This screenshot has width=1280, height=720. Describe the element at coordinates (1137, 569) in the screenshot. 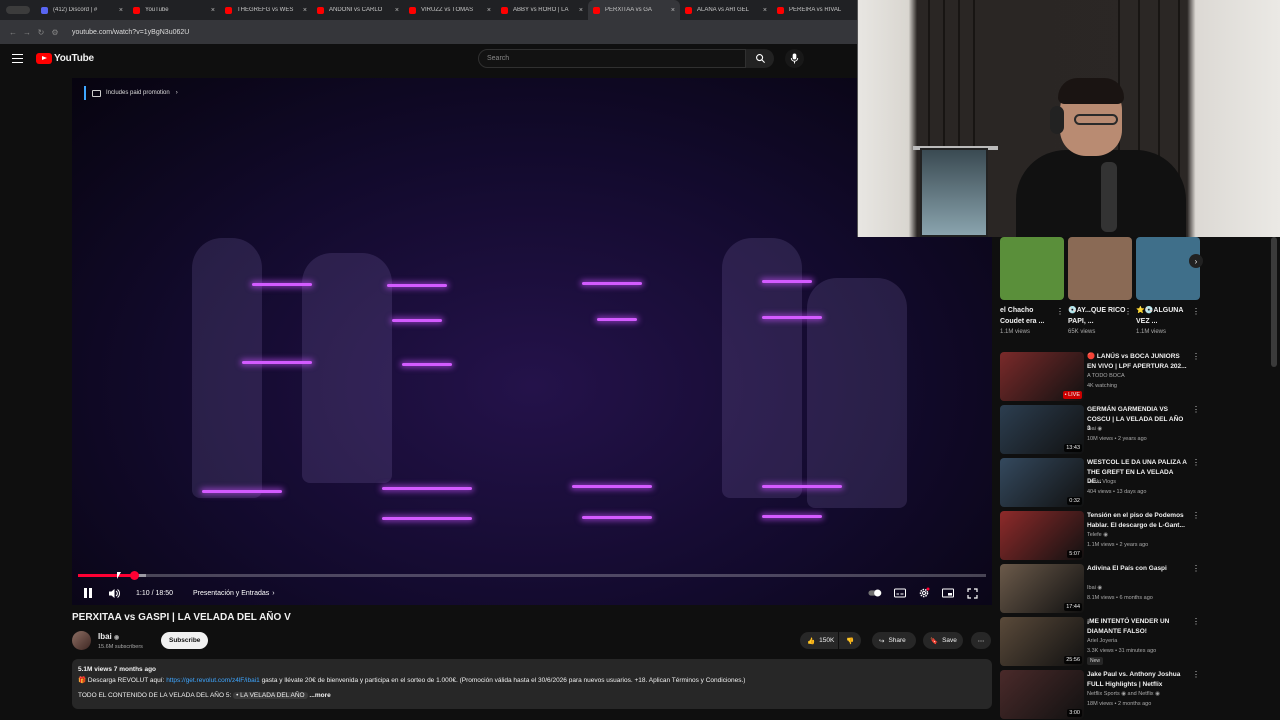

I see `video-title-link: Adivina El País con Gaspi` at that location.